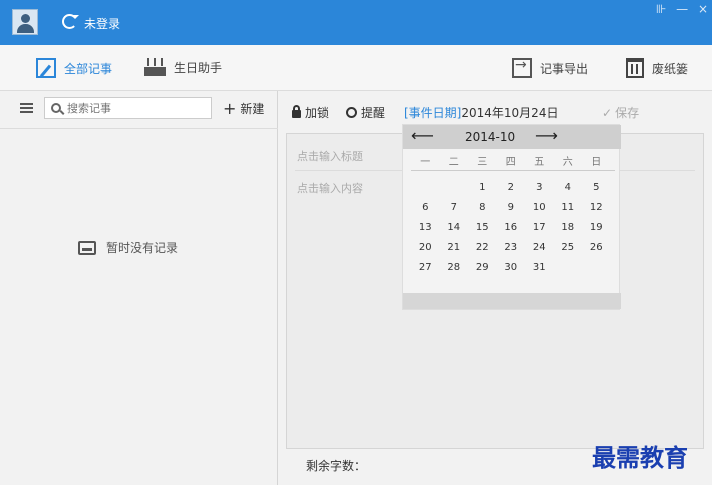 Image resolution: width=712 pixels, height=485 pixels. I want to click on calendar-day: 23, so click(511, 247).